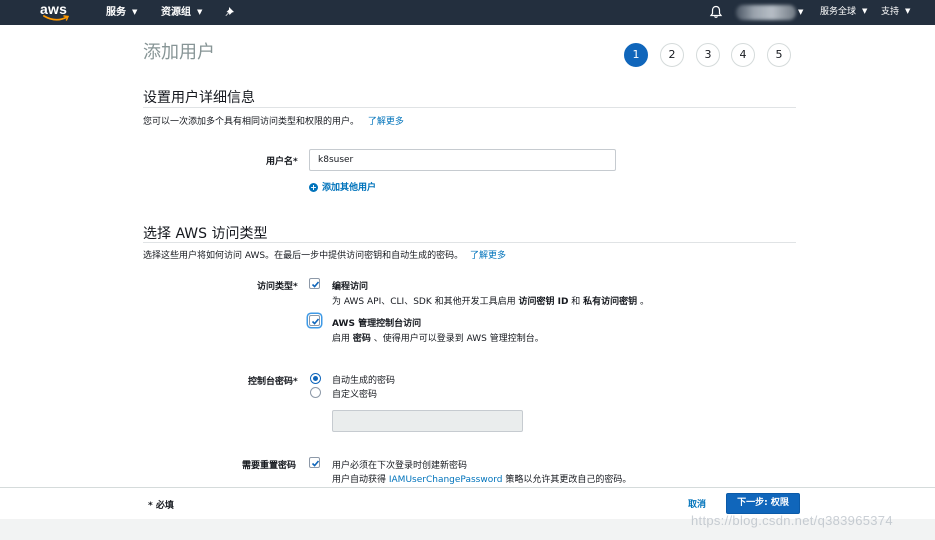 The height and width of the screenshot is (540, 935). What do you see at coordinates (425, 302) in the screenshot?
I see `desc-text: 为 AWS API、CLI、SDK 和其他开发工具启用` at bounding box center [425, 302].